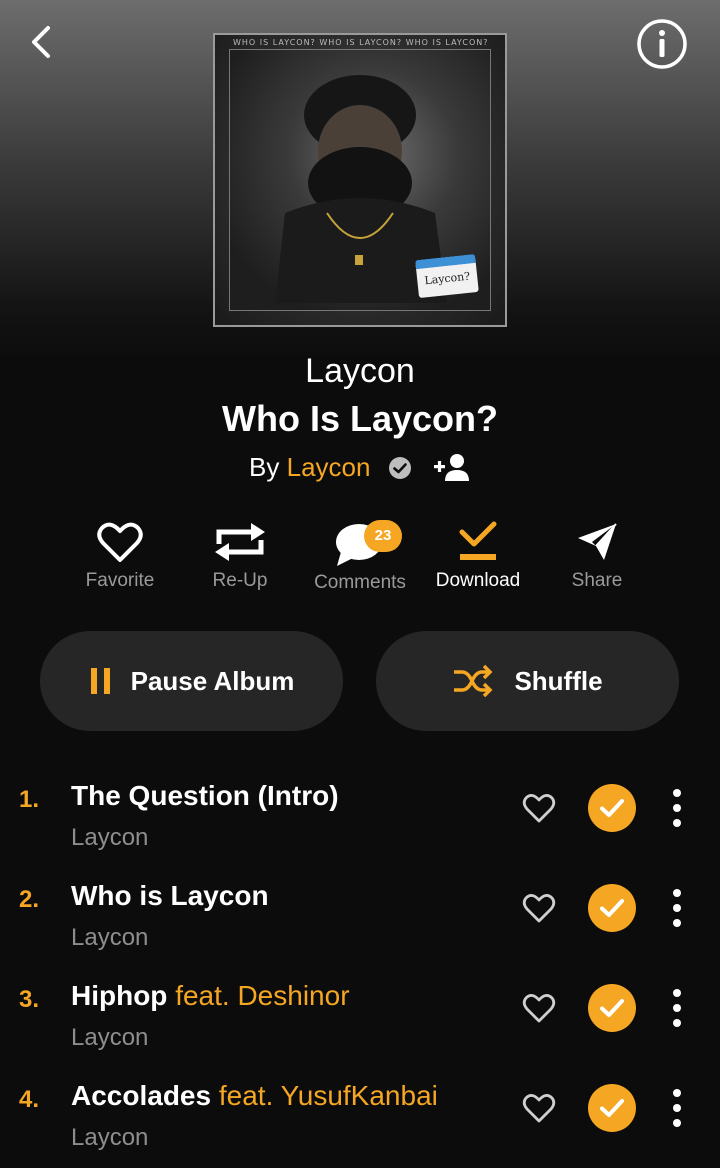  I want to click on track-number: 1., so click(29, 799).